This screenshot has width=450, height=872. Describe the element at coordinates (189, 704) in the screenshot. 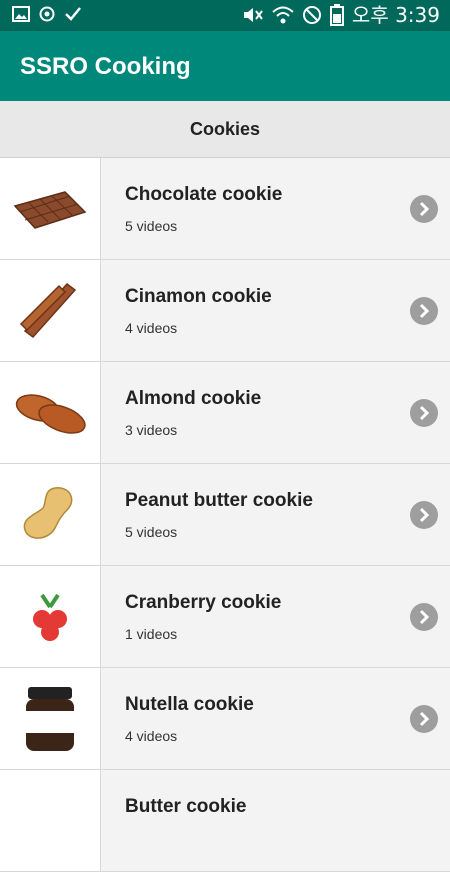

I see `item-title: Nutella cookie` at that location.